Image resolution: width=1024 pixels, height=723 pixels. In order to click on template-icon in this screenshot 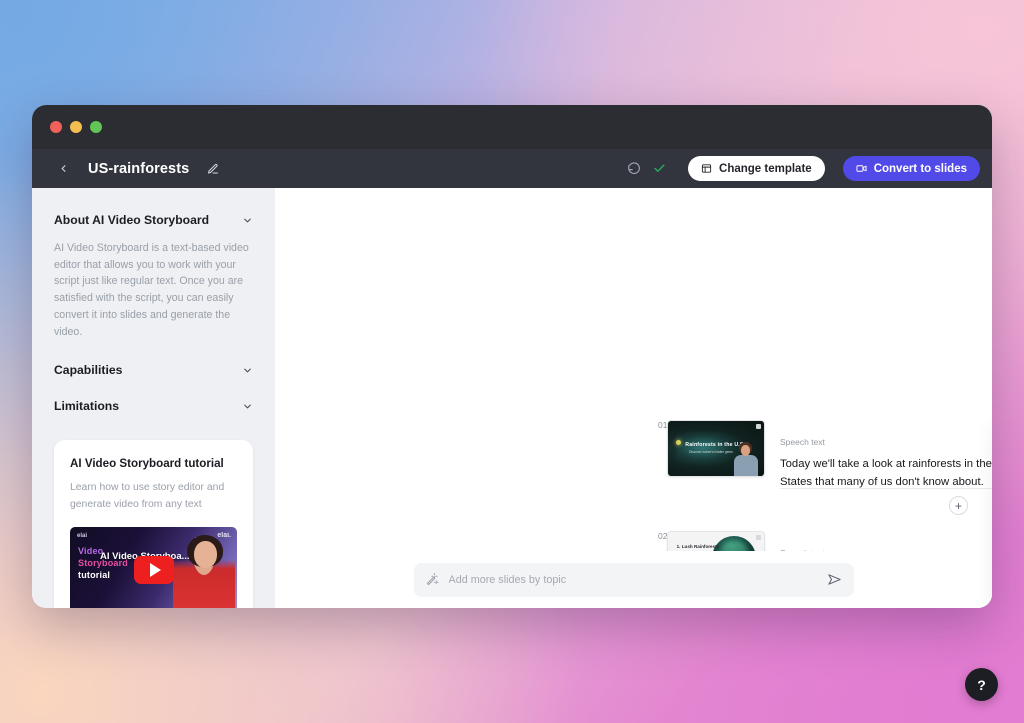, I will do `click(706, 168)`.